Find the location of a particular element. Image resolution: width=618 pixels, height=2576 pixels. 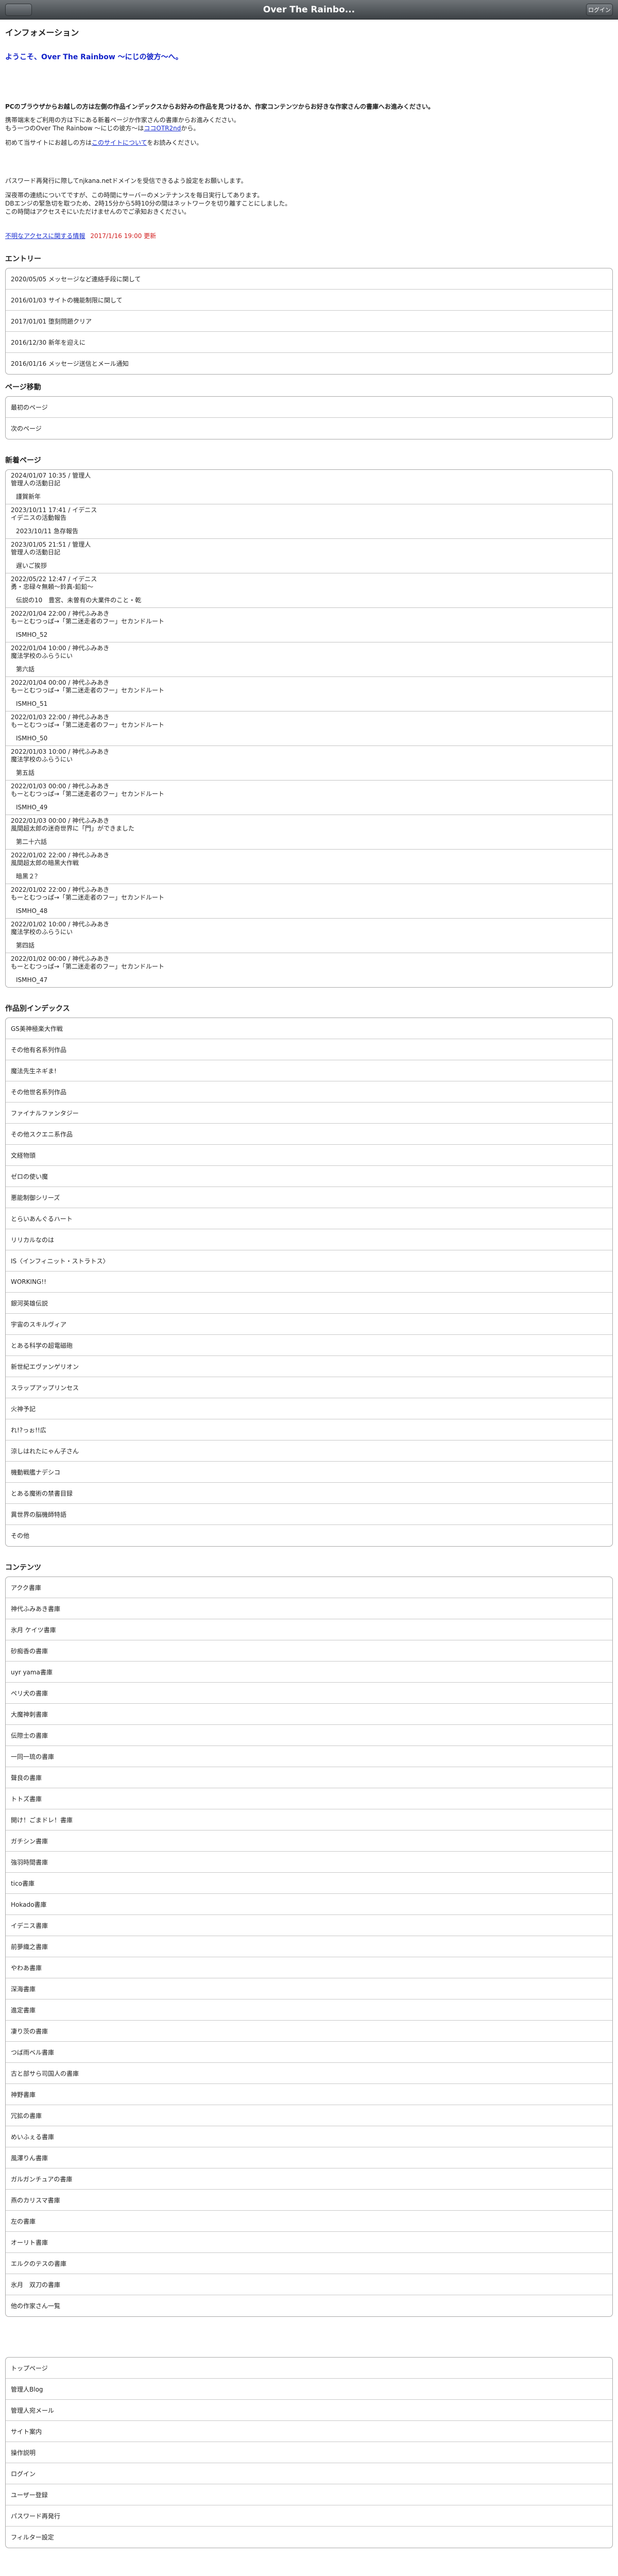

content-item: 氷月 ケイツ書庫 is located at coordinates (309, 1629).